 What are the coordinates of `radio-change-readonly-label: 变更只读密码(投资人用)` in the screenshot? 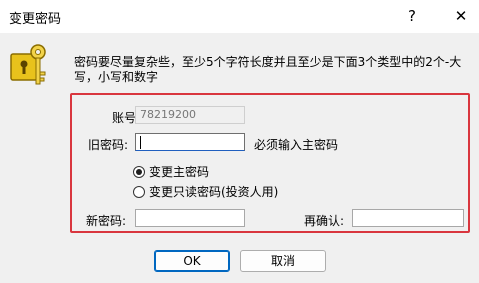 It's located at (214, 192).